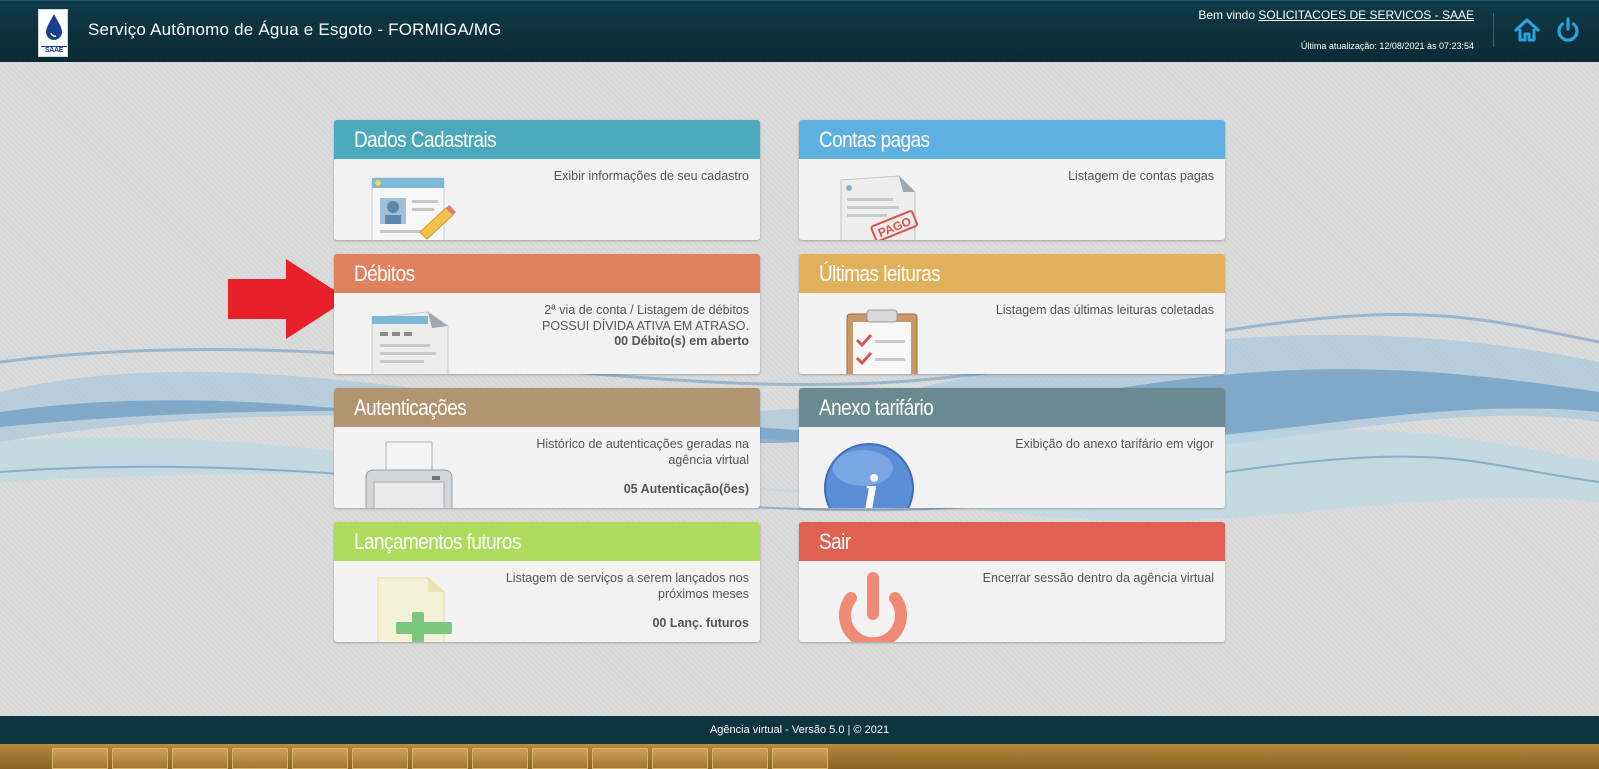 This screenshot has height=769, width=1599. I want to click on user-link: SOLICITACOES DE SERVICOS - SAAE, so click(1366, 15).